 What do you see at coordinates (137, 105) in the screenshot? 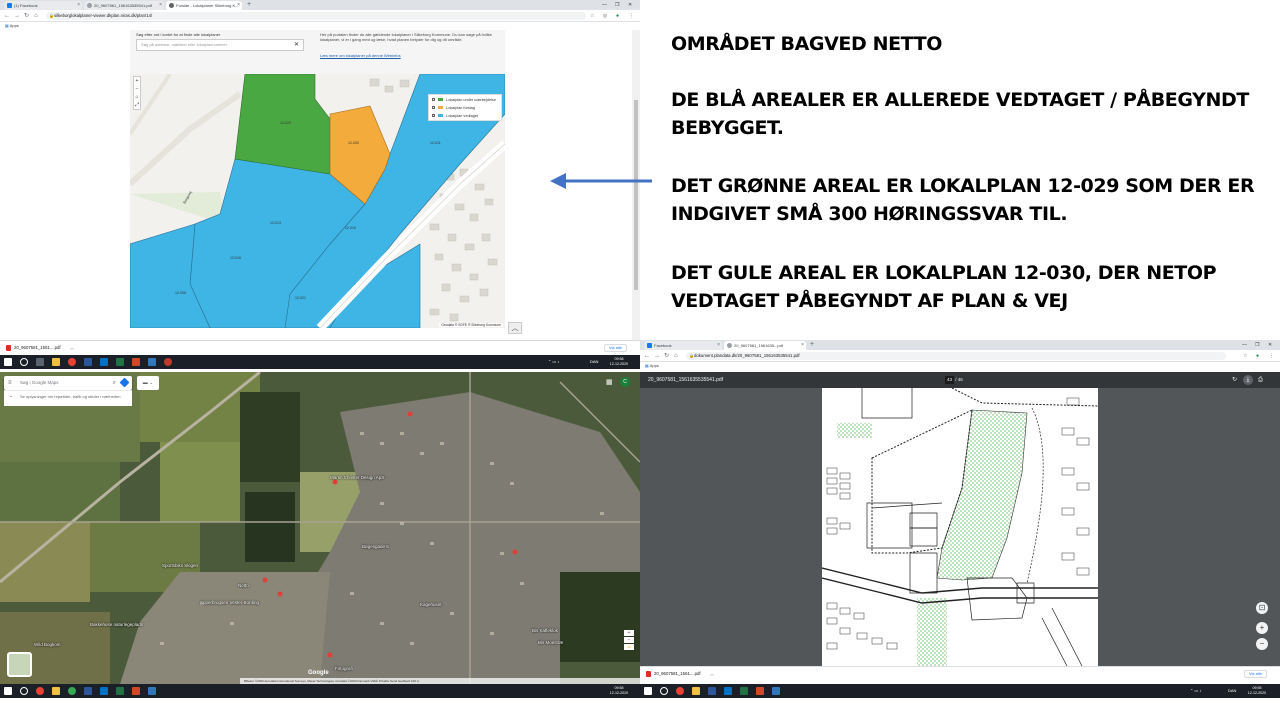
I see `fullscreen-button: ⤢` at bounding box center [137, 105].